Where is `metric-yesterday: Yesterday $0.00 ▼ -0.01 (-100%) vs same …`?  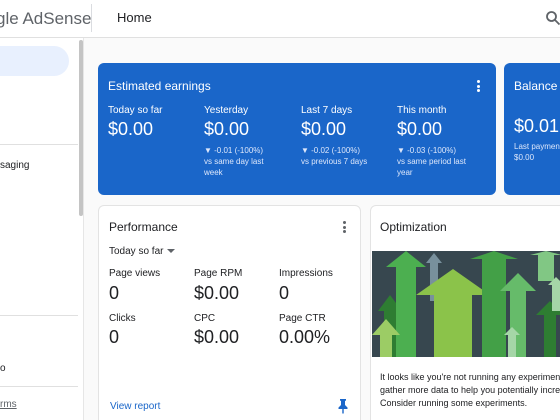 metric-yesterday: Yesterday $0.00 ▼ -0.01 (-100%) vs same … is located at coordinates (250, 141).